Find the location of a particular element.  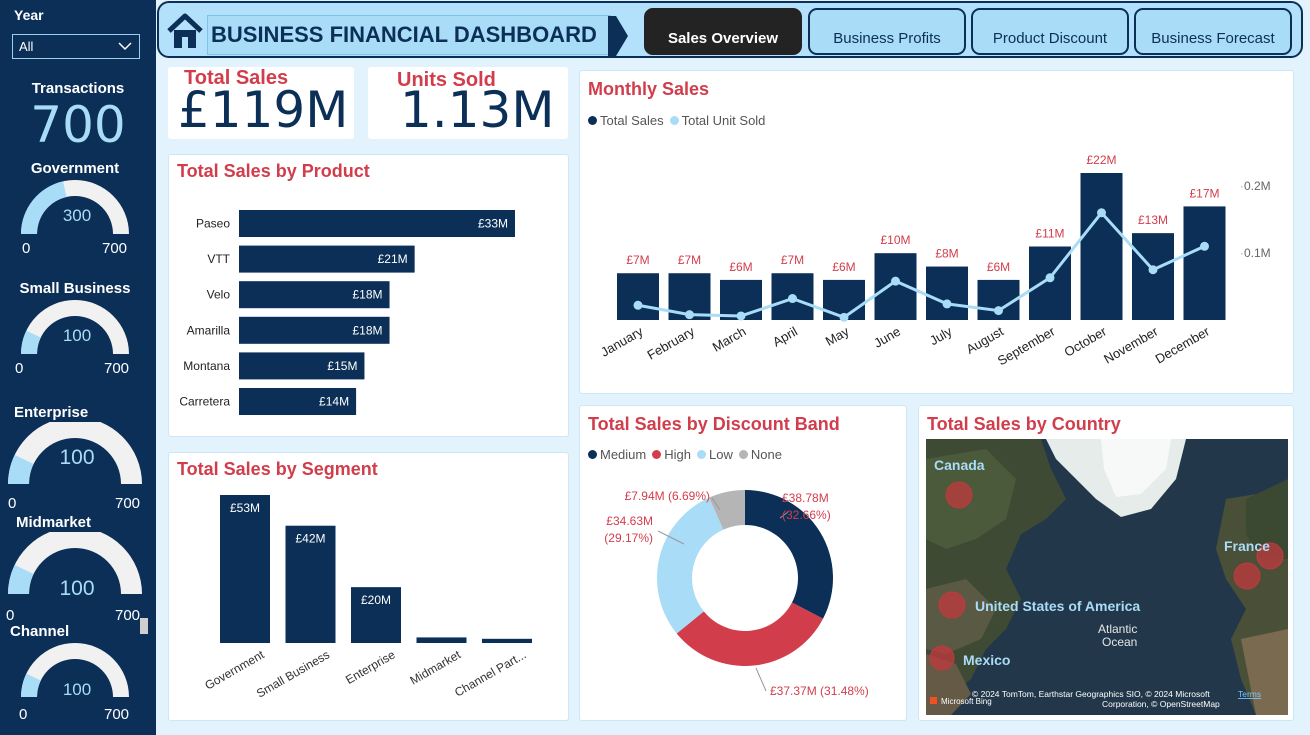

donut-value-label: £34.63M is located at coordinates (629, 521).